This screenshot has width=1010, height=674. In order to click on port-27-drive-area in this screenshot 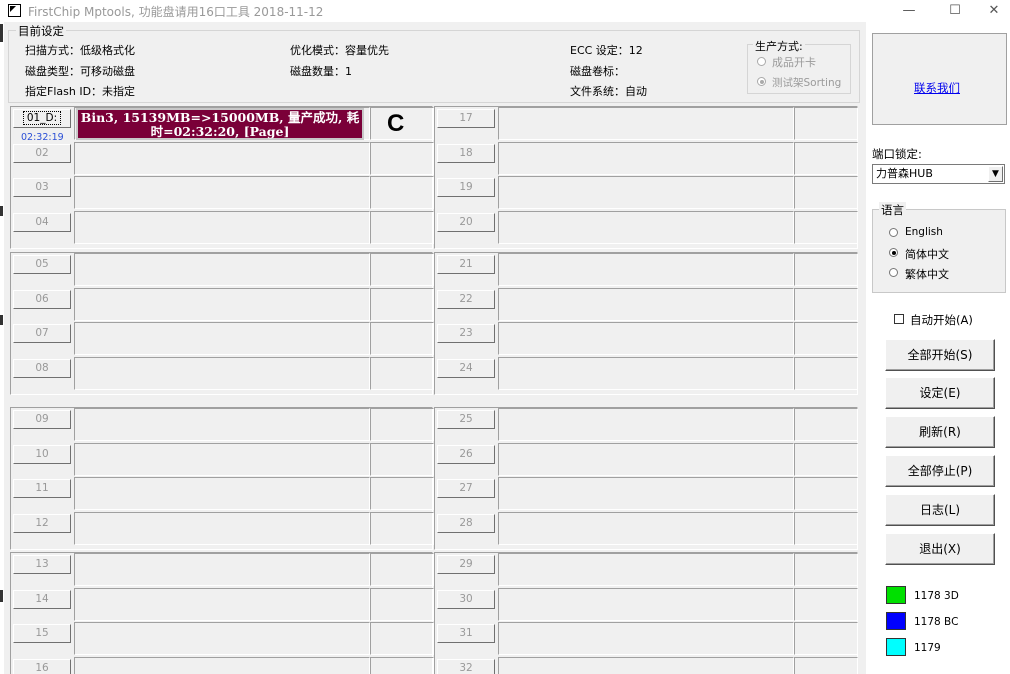, I will do `click(826, 493)`.